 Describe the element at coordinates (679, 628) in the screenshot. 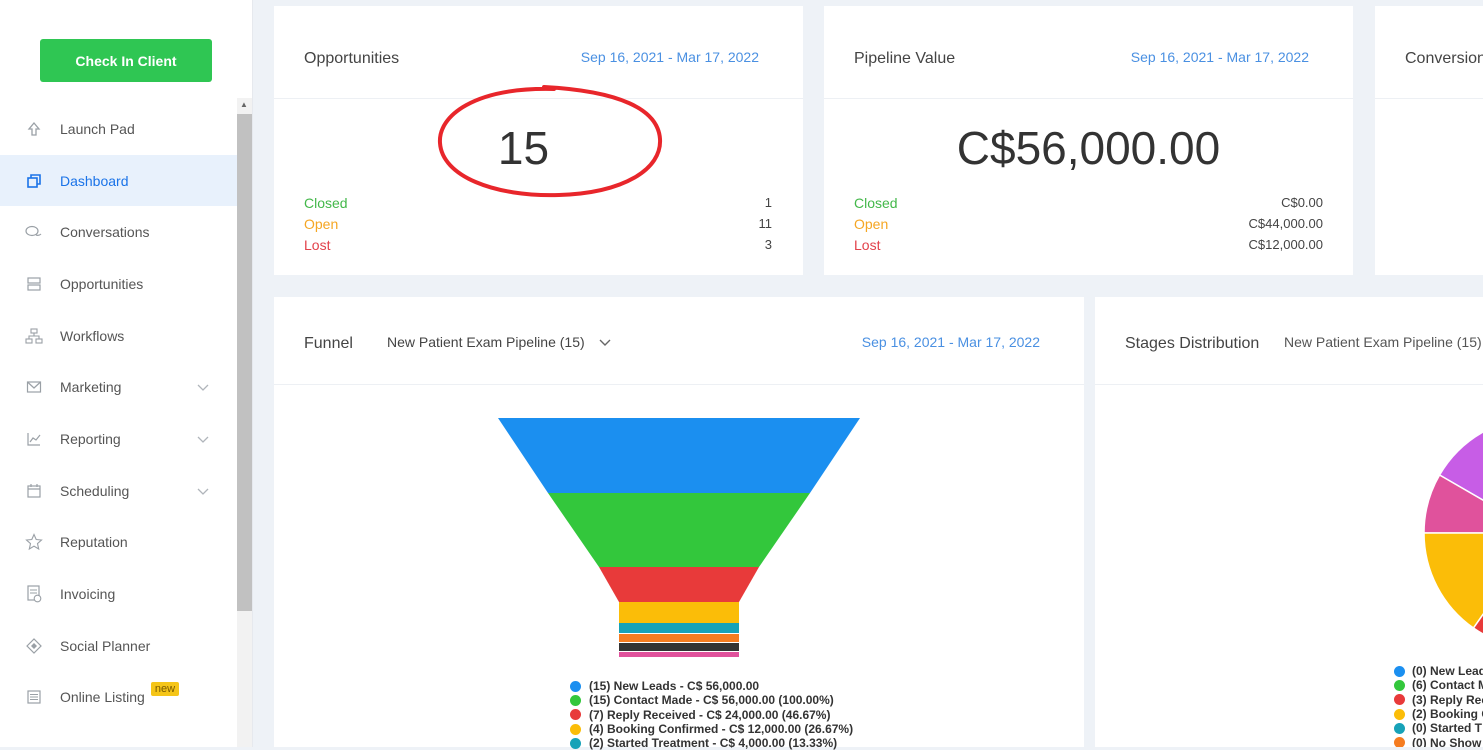

I see `funnel-segment-started-treatment` at that location.